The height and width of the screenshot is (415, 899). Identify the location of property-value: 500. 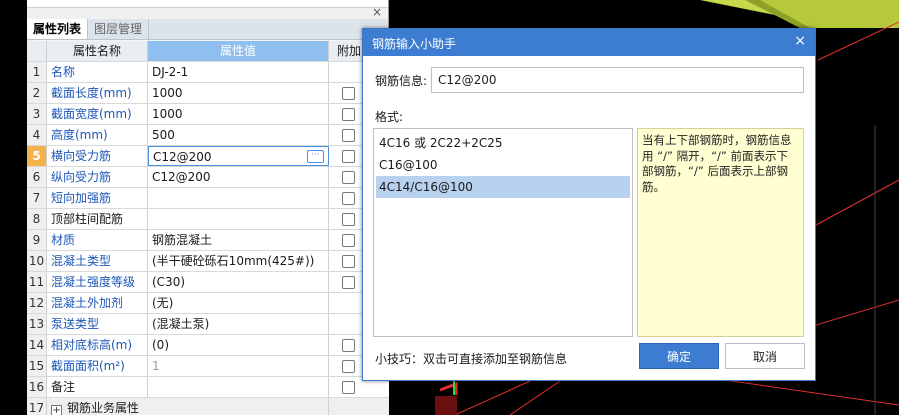
(238, 135).